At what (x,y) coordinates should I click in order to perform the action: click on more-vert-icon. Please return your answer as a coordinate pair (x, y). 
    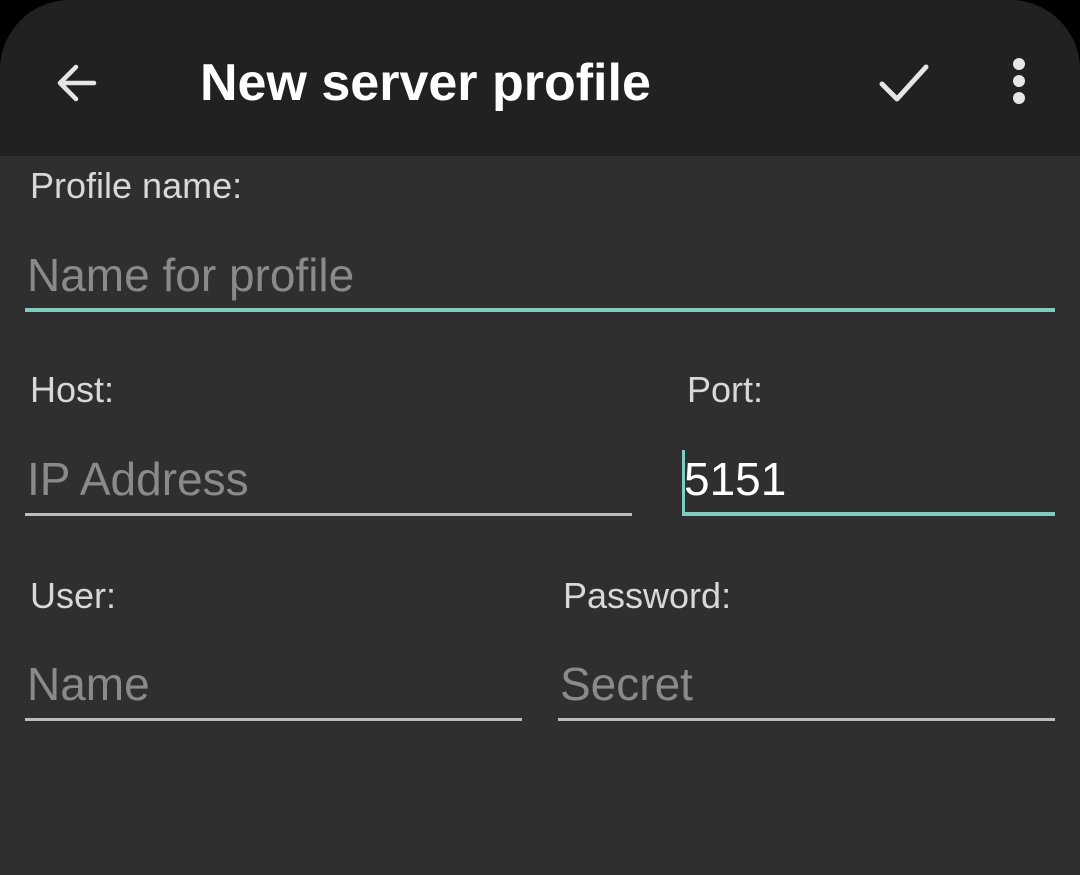
    Looking at the image, I should click on (1019, 81).